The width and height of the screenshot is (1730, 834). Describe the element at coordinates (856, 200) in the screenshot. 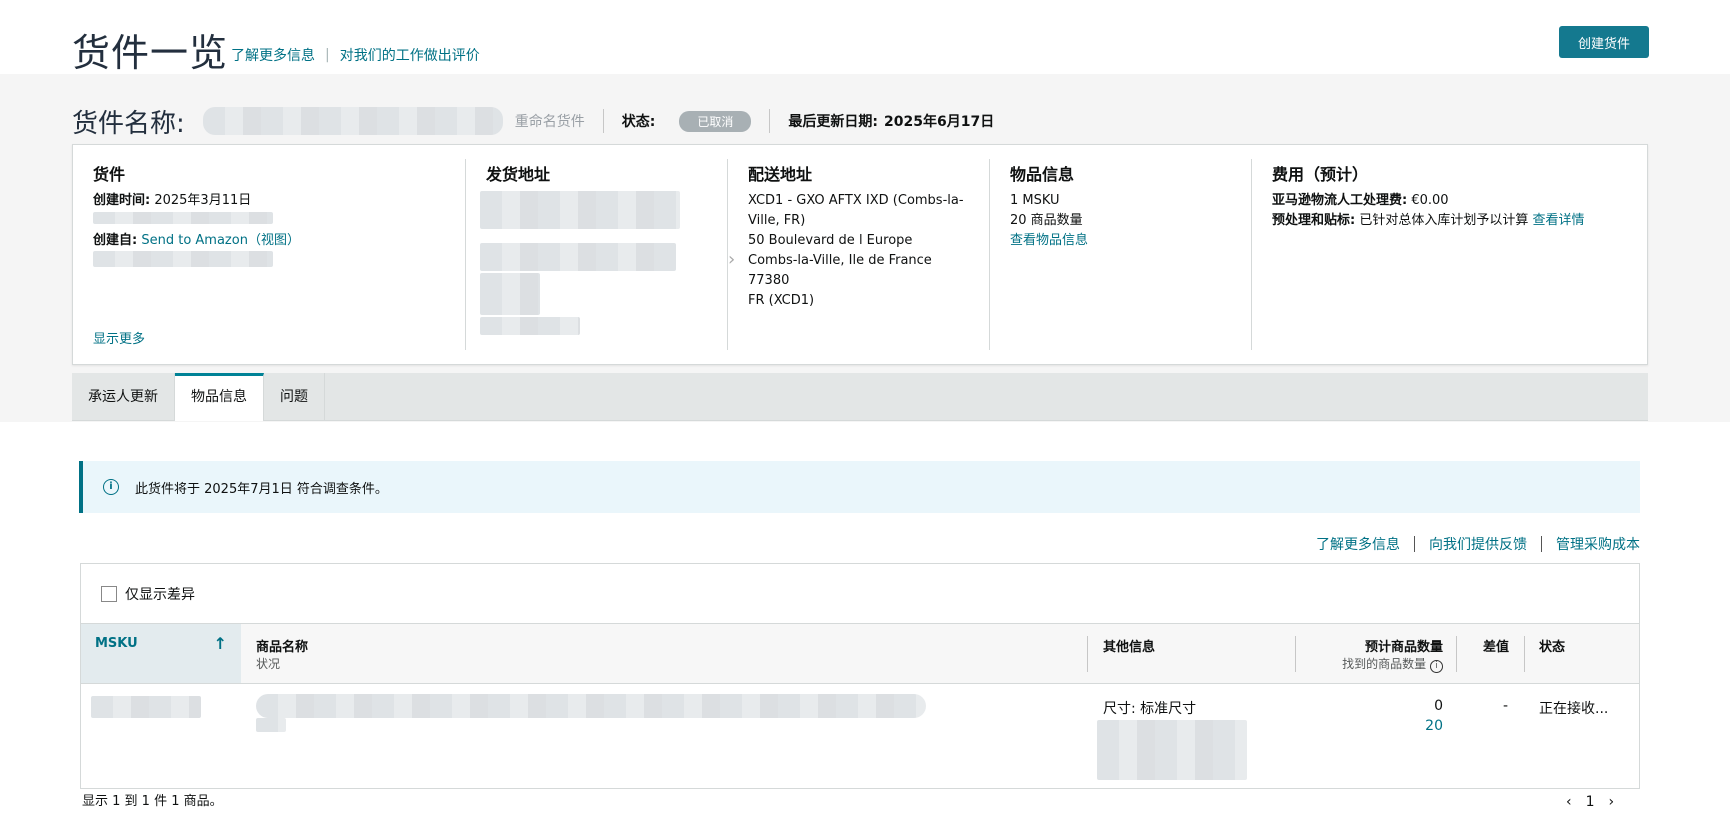

I see `ship-to-line: XCD1 - GXO AFTX IXD (Combs-la-` at that location.